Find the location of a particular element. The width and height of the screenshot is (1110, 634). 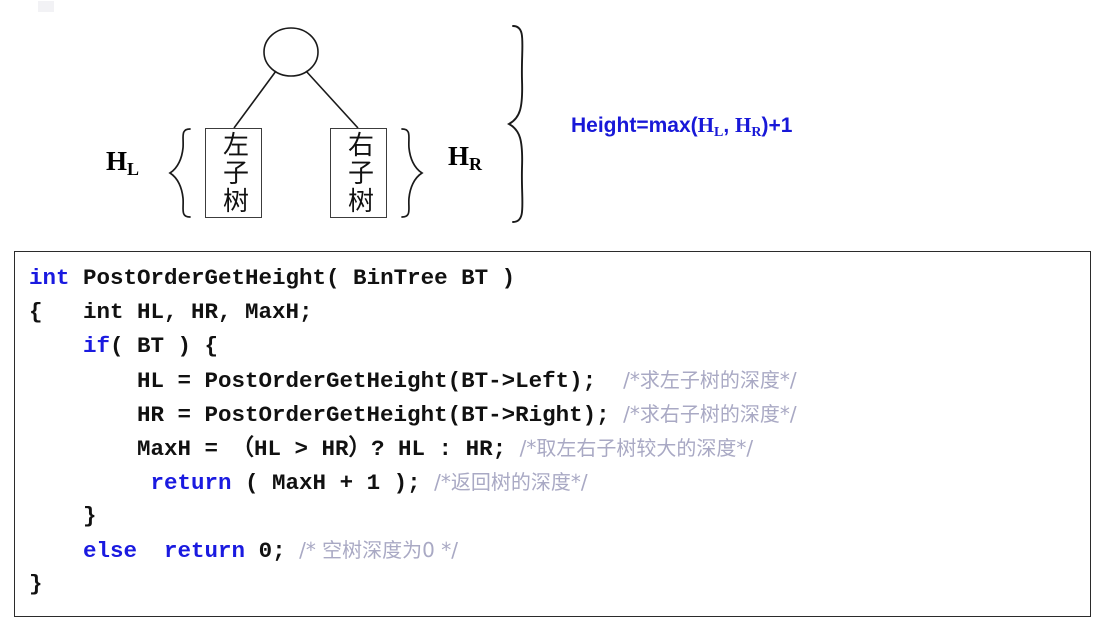

height-formula: Height=max(HL, HR)+1 is located at coordinates (681, 127).